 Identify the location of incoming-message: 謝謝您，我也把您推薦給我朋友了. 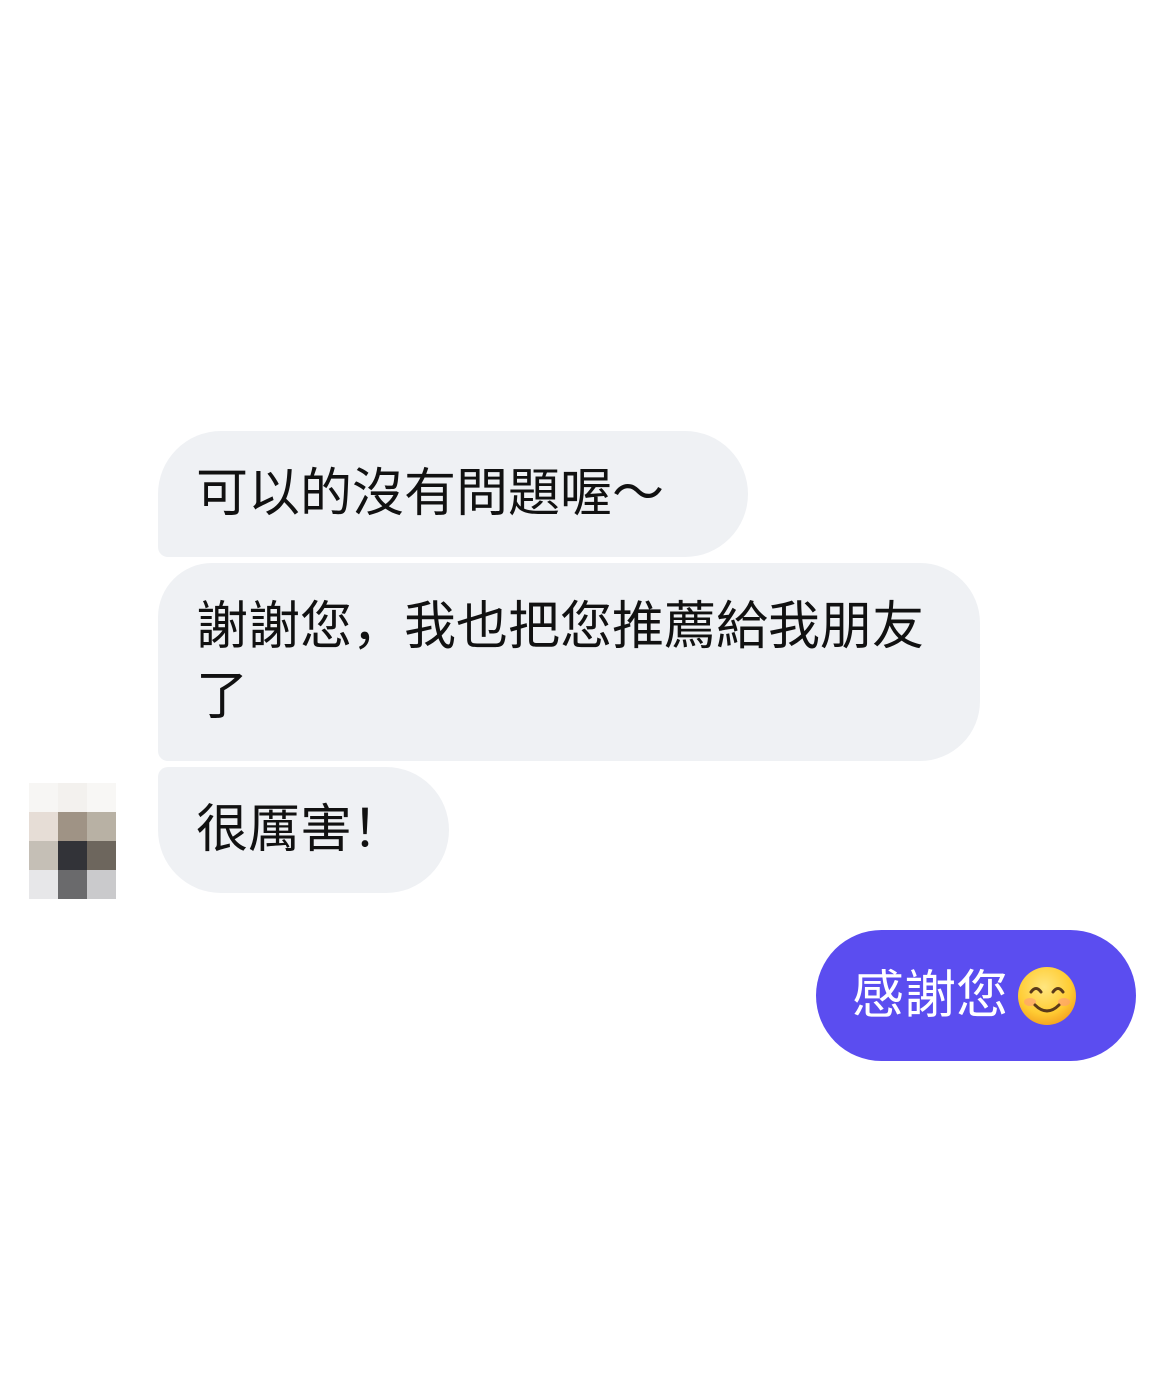
(569, 662).